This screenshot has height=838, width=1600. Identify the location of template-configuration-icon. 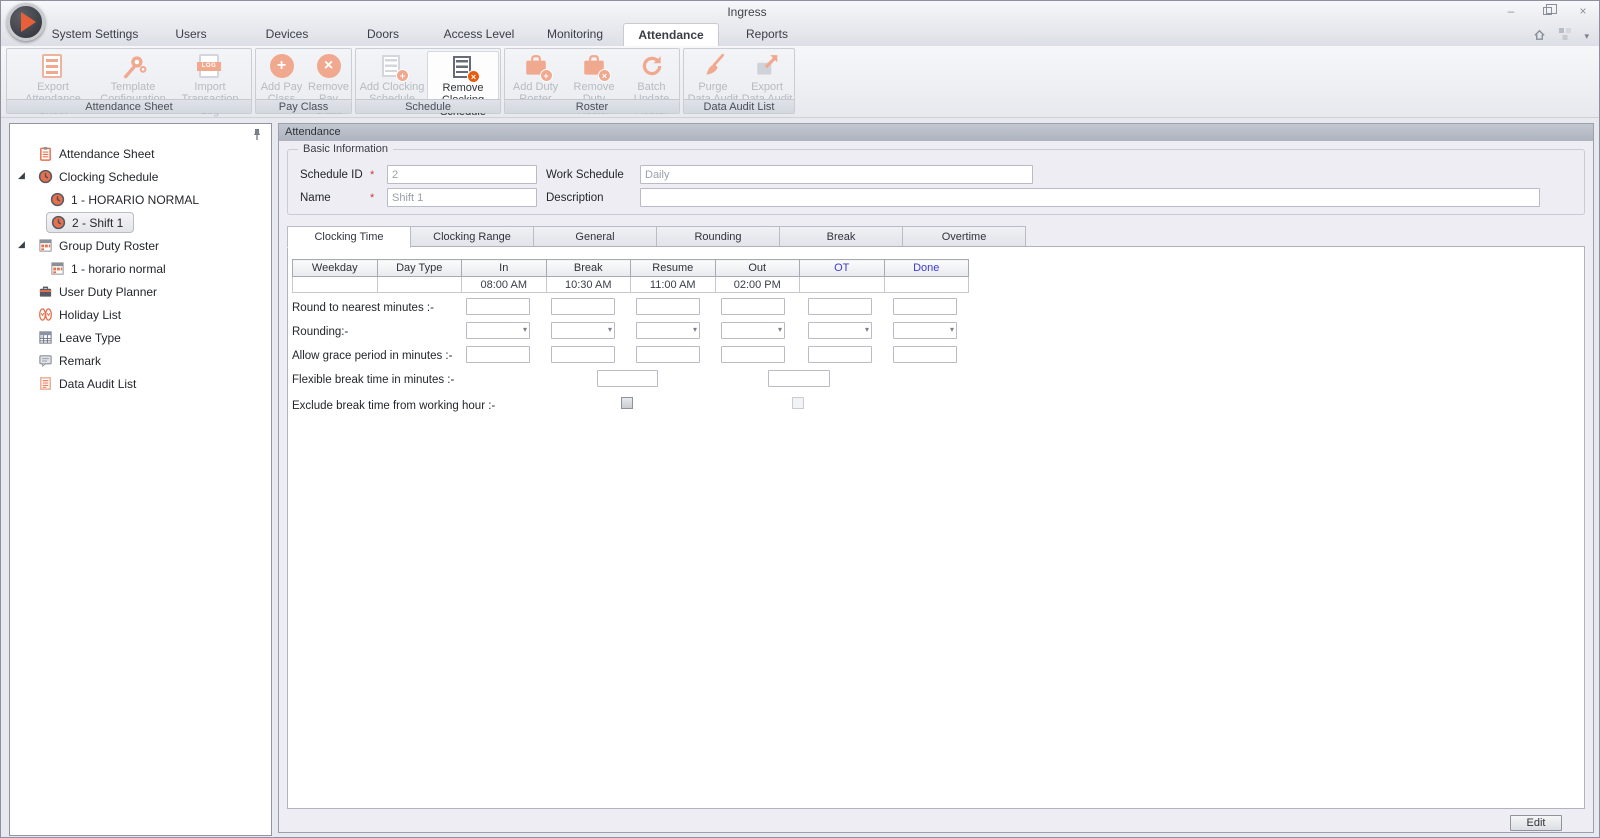
(133, 66).